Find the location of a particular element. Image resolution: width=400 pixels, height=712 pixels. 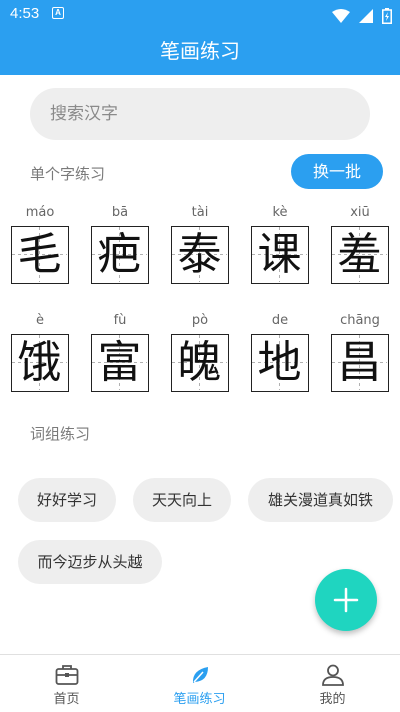

status-time: 4:53 is located at coordinates (25, 13).